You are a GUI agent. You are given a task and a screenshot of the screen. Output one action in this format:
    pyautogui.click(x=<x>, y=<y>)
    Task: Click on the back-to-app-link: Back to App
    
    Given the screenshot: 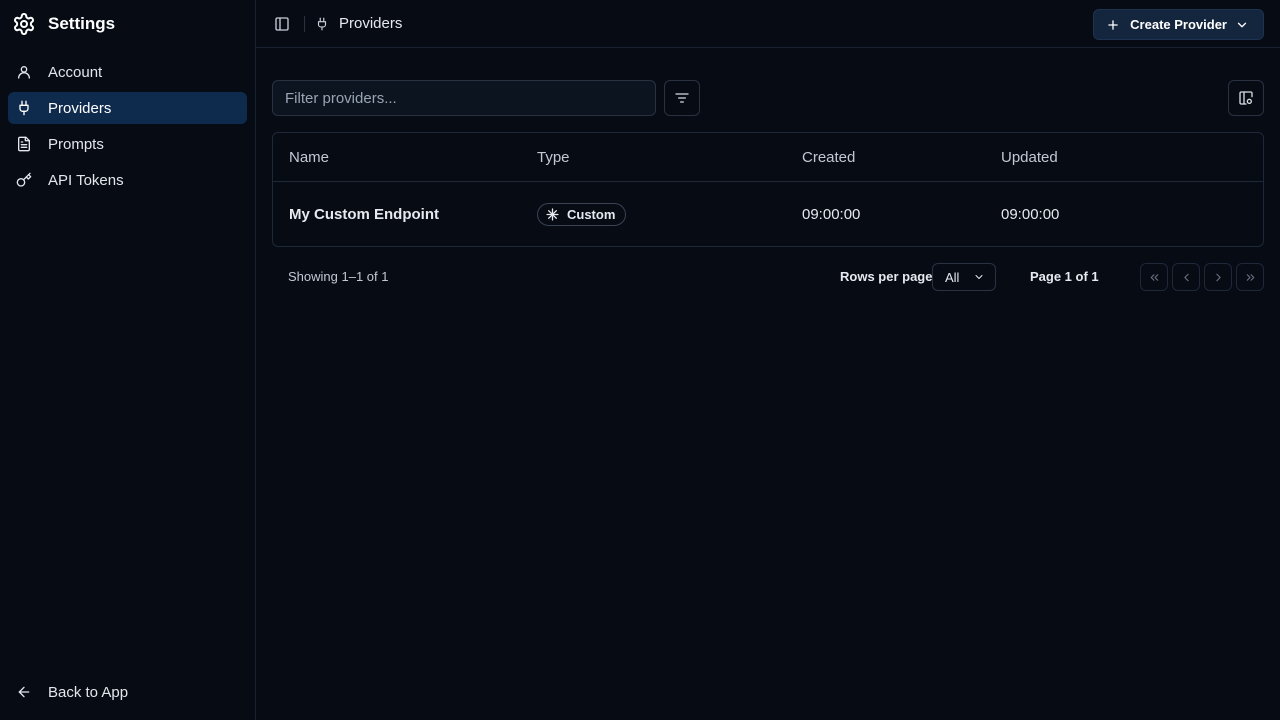 What is the action you would take?
    pyautogui.click(x=127, y=692)
    